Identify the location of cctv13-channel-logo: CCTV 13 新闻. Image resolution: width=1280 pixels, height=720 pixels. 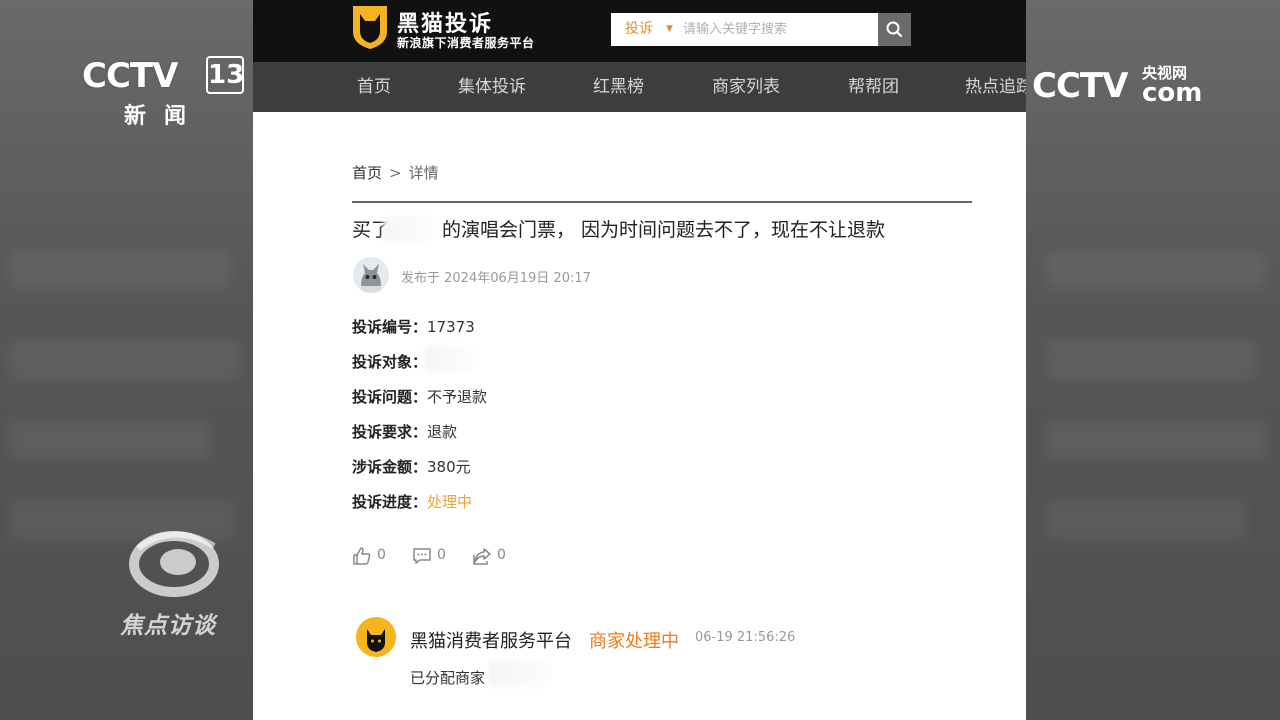
(163, 91).